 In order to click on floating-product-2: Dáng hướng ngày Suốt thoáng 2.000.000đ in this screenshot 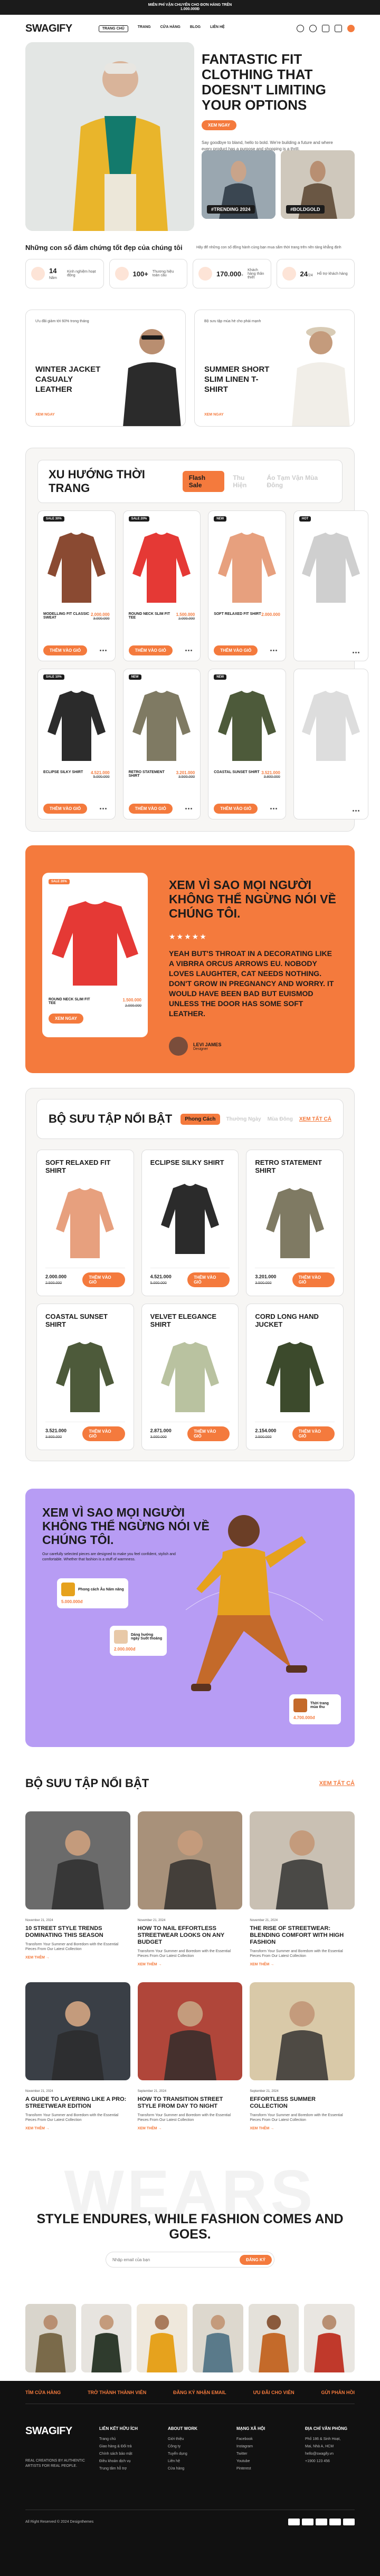, I will do `click(138, 1641)`.